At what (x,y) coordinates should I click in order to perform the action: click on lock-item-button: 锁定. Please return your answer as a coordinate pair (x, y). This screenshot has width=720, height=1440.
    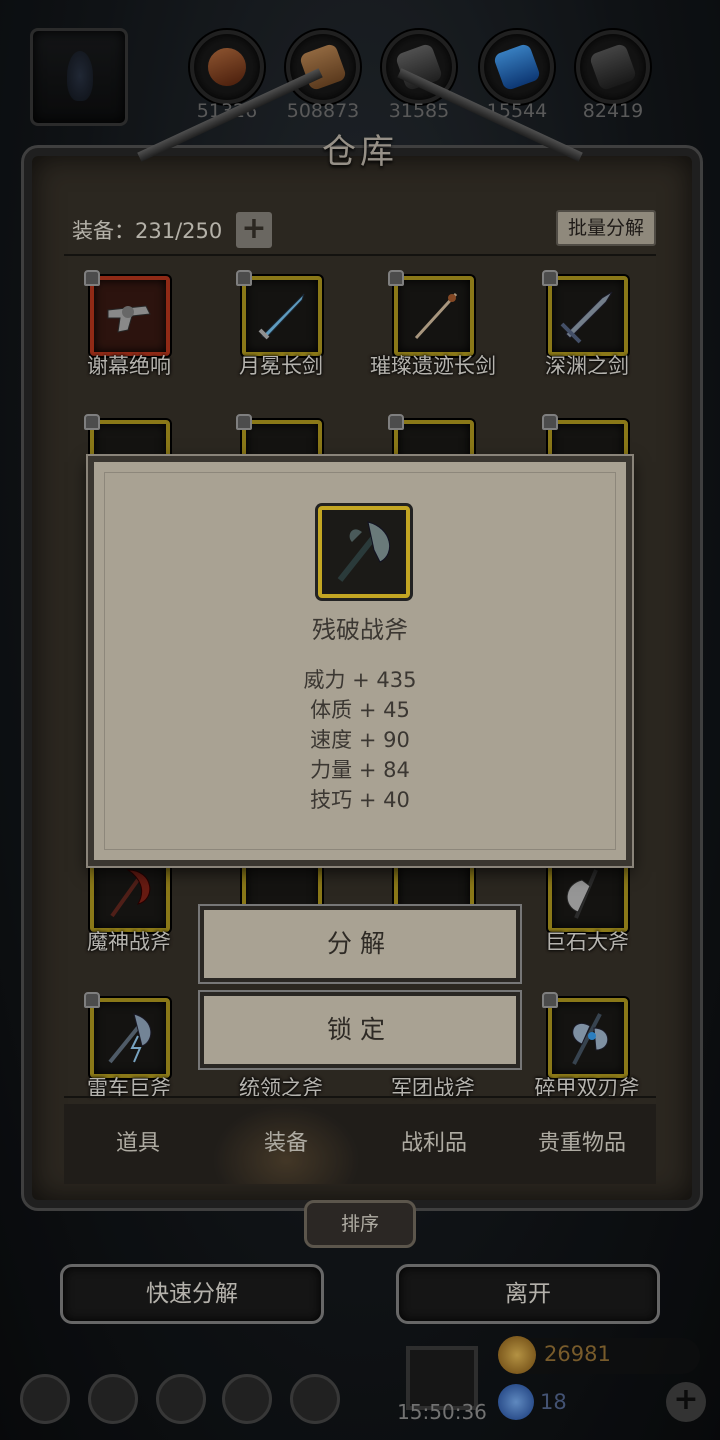
    Looking at the image, I should click on (360, 1030).